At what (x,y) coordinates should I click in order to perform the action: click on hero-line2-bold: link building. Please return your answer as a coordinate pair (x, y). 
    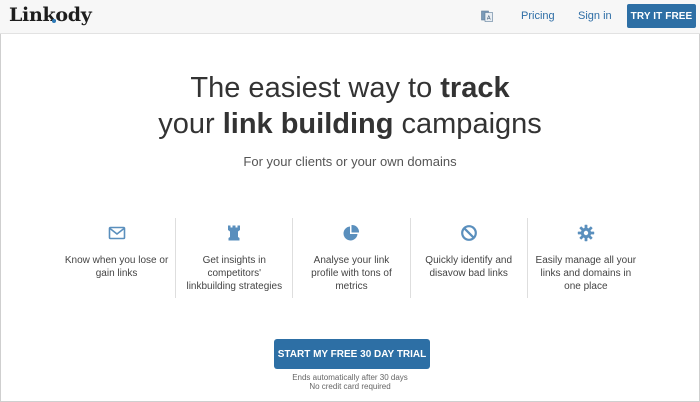
    Looking at the image, I should click on (308, 124).